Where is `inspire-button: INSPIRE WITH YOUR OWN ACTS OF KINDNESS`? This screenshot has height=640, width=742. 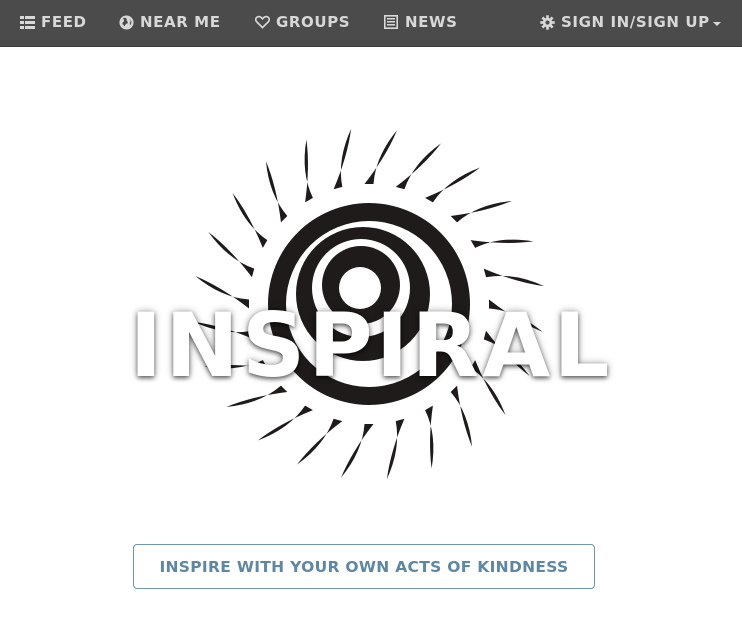
inspire-button: INSPIRE WITH YOUR OWN ACTS OF KINDNESS is located at coordinates (364, 566).